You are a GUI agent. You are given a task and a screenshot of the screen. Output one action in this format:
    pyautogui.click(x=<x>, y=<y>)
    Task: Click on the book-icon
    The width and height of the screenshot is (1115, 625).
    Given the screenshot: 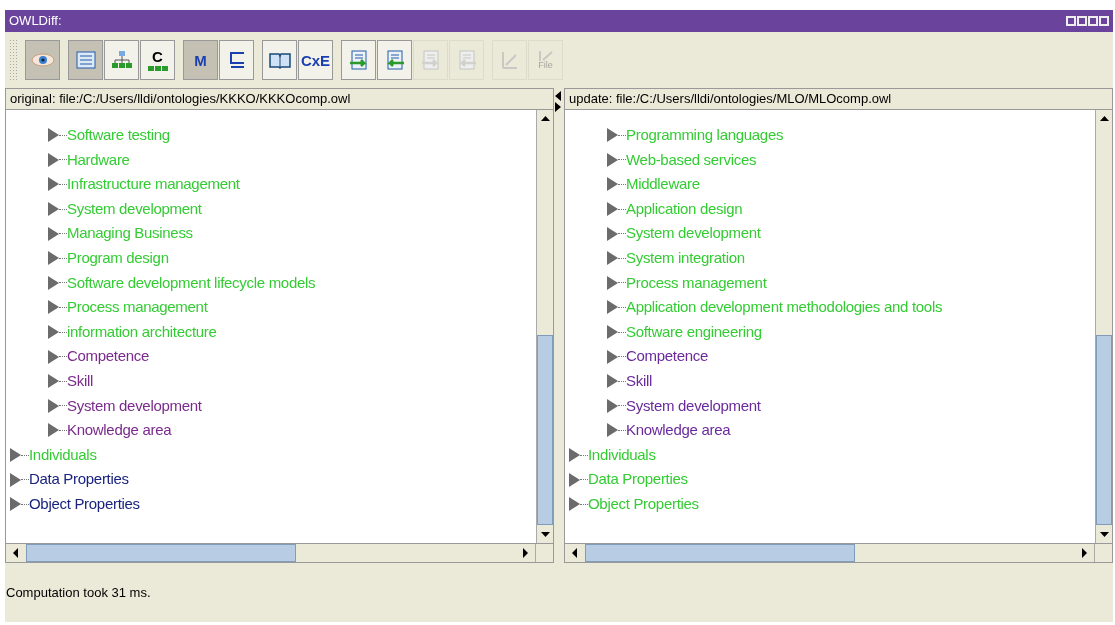 What is the action you would take?
    pyautogui.click(x=279, y=60)
    